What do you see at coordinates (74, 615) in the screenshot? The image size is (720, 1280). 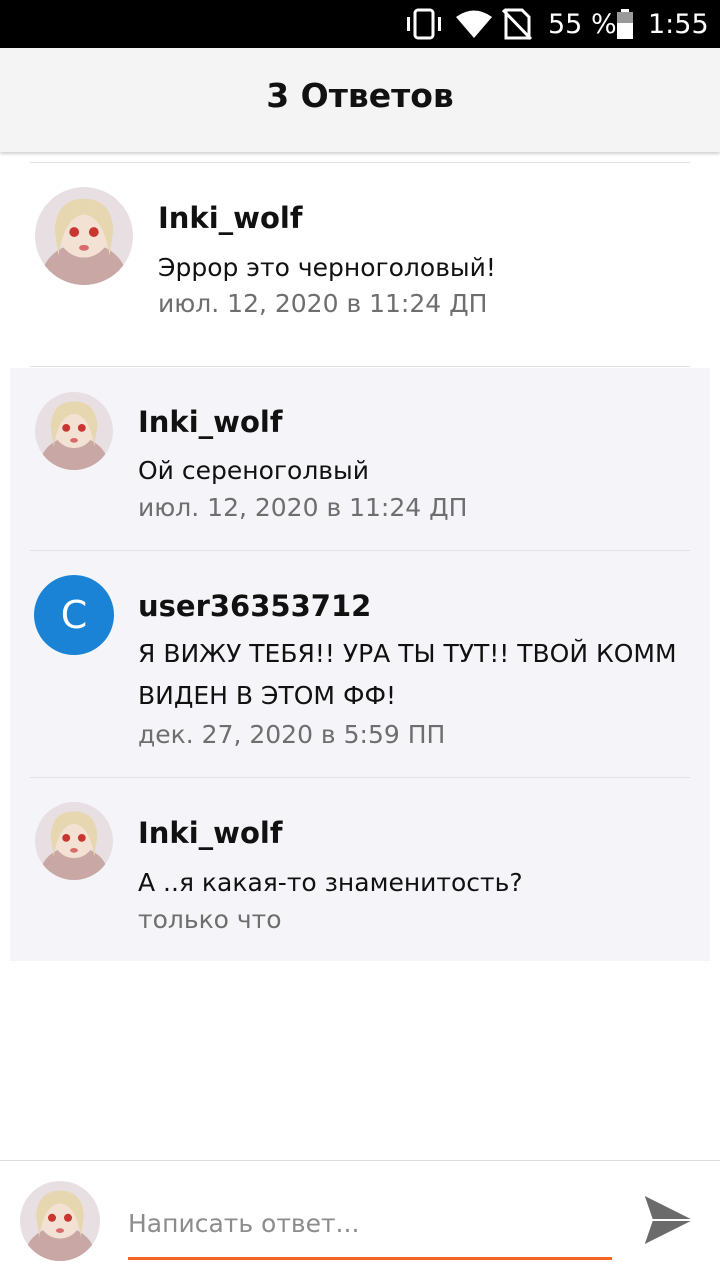 I see `letter-avatar: C` at bounding box center [74, 615].